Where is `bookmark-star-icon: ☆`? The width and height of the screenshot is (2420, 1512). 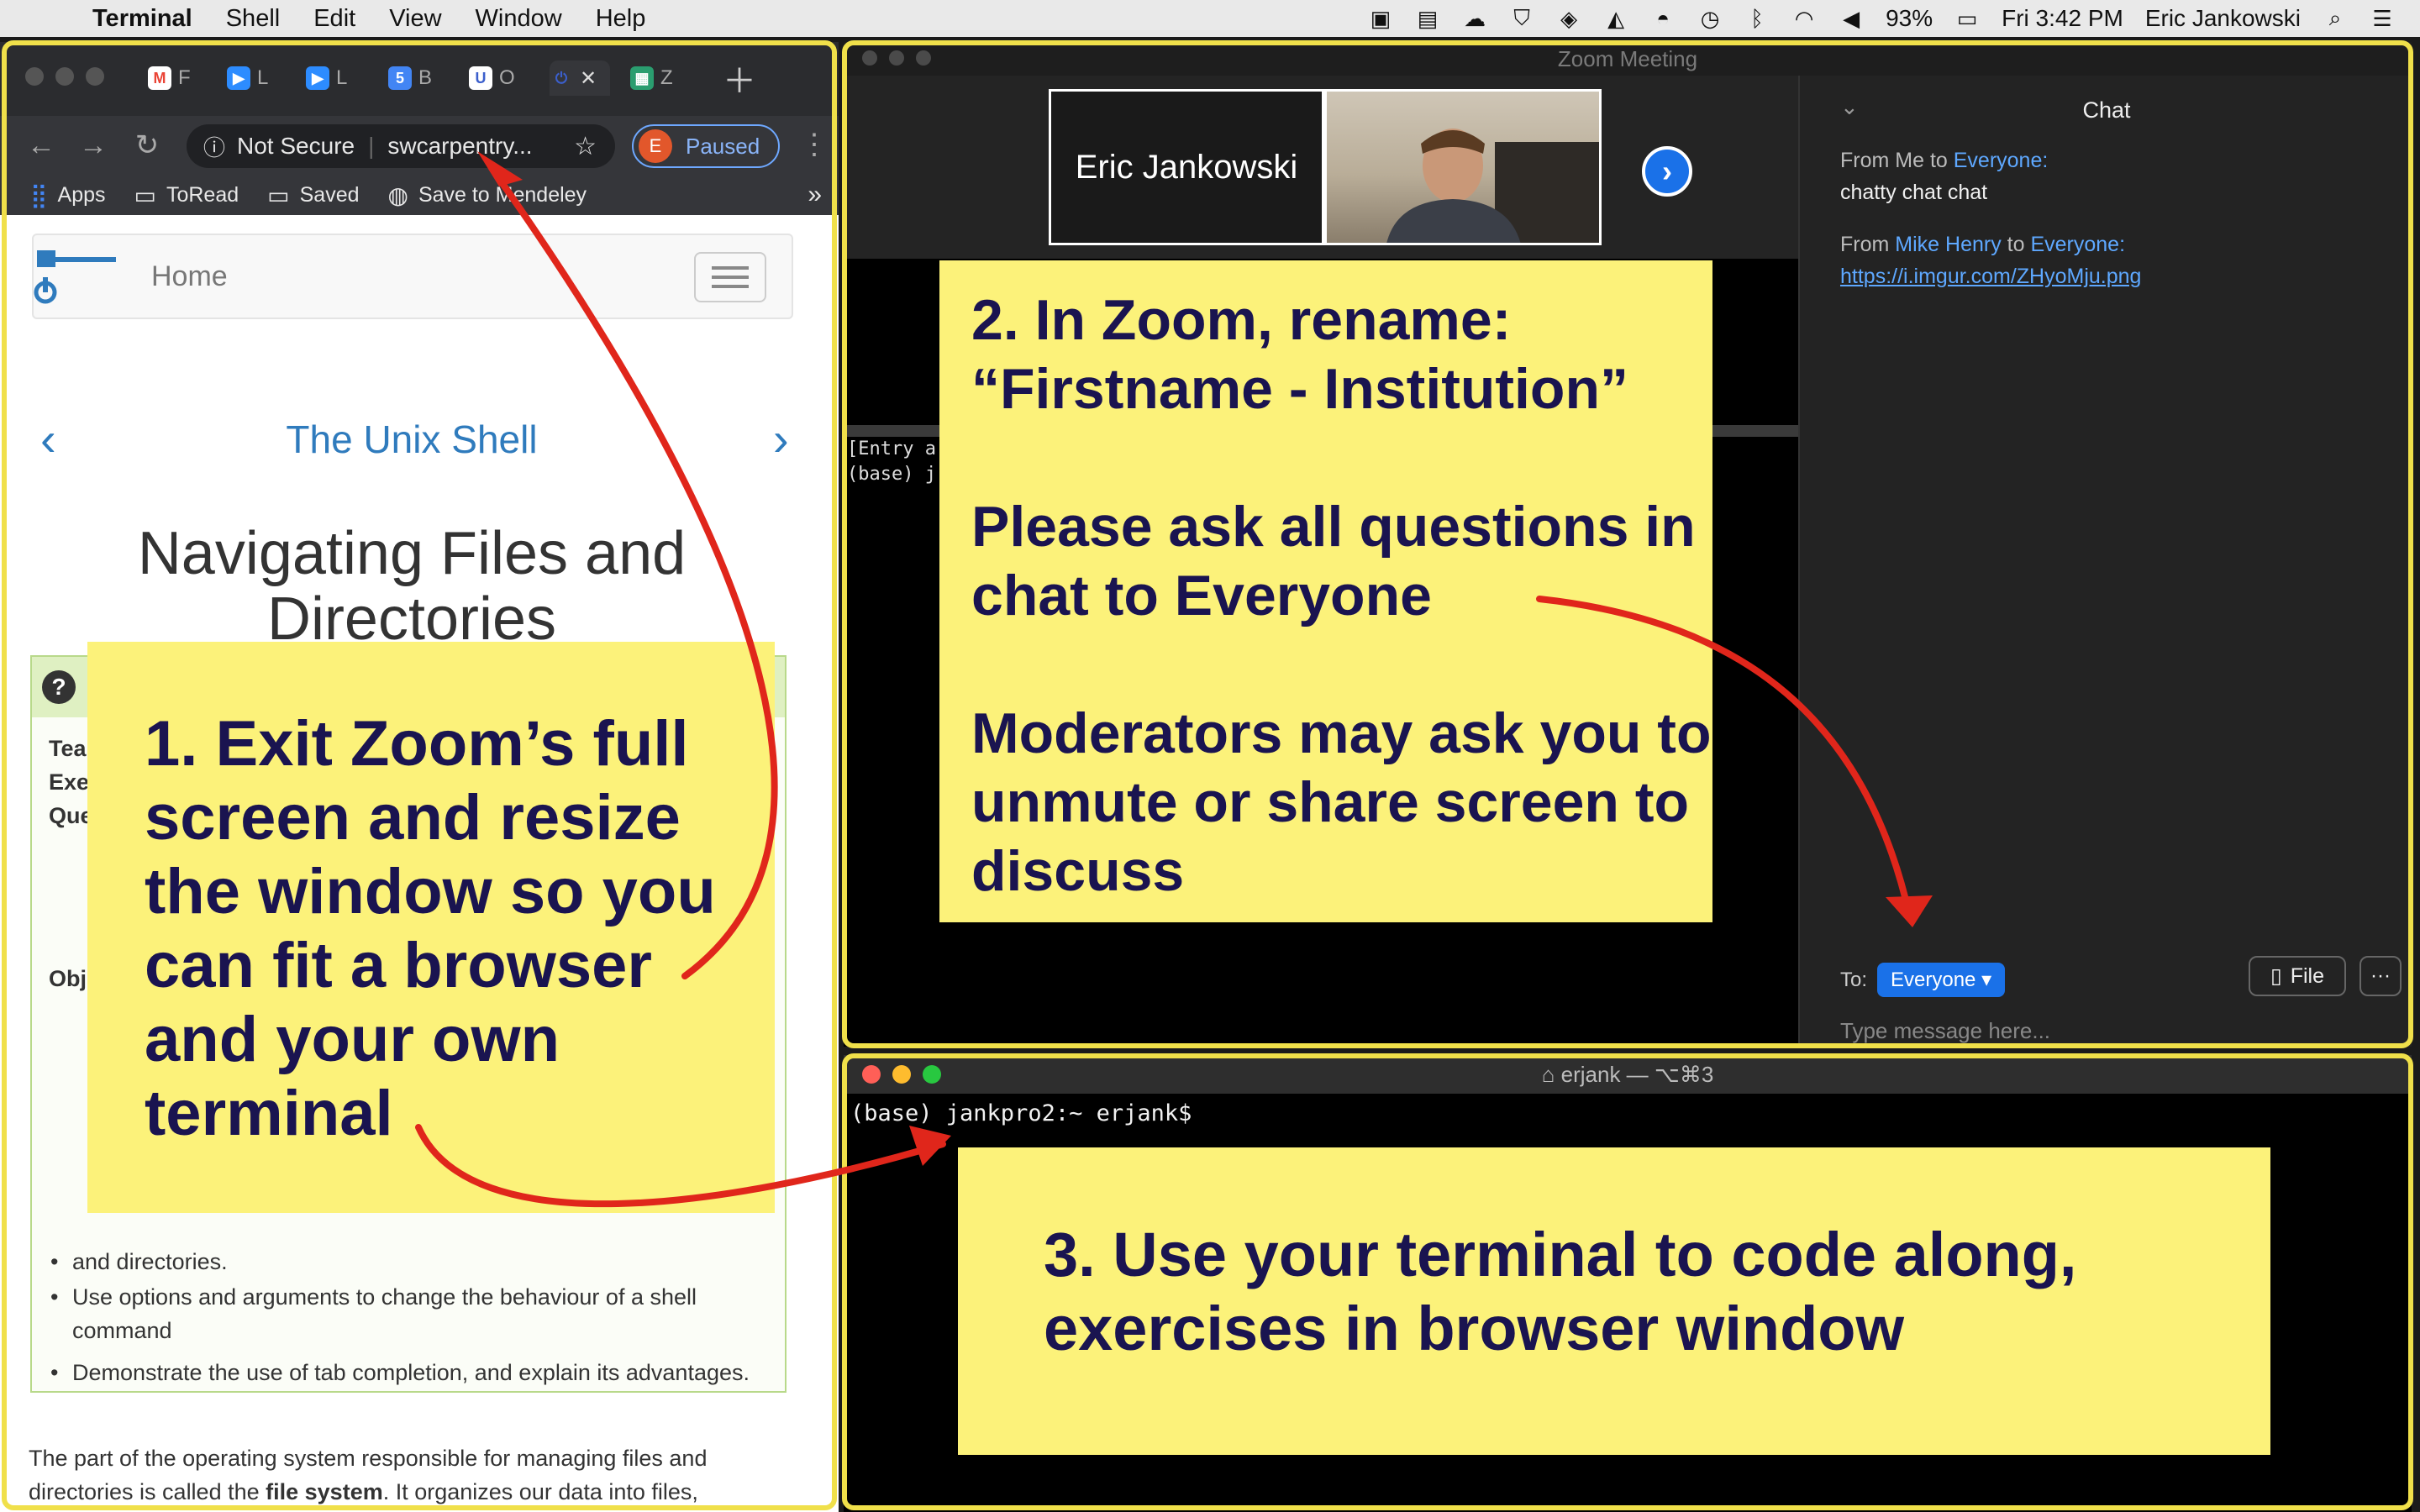 bookmark-star-icon: ☆ is located at coordinates (585, 146).